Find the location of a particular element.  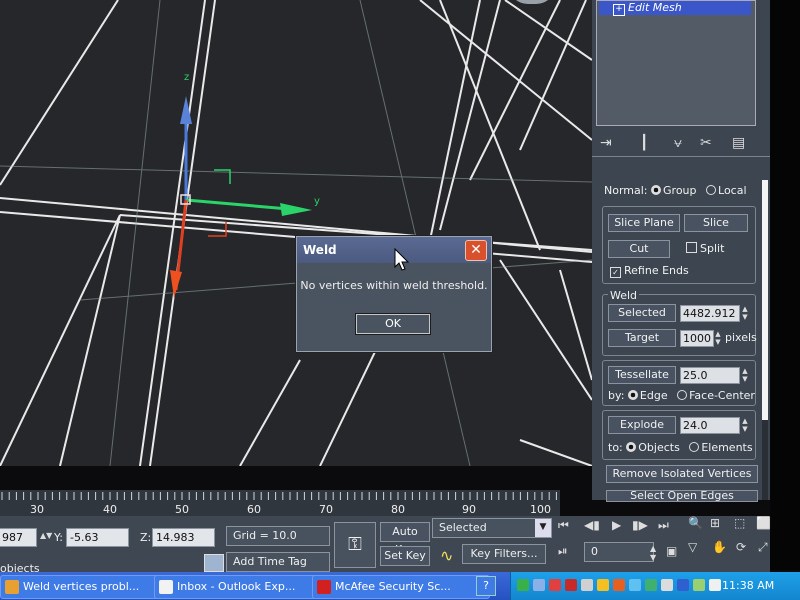

cut-button: Cut is located at coordinates (639, 249).